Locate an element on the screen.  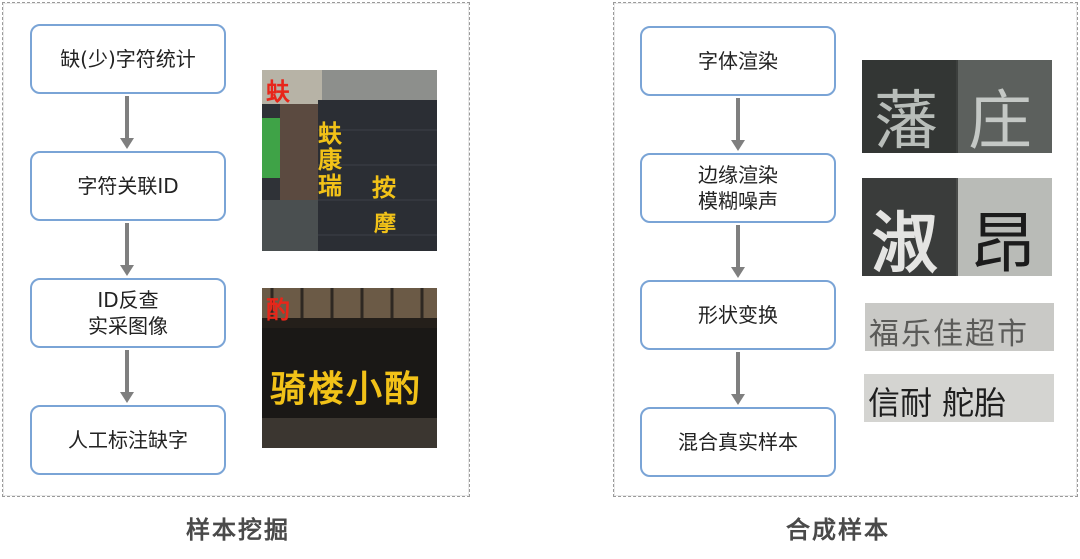
sample-text: 信耐 舵胎 is located at coordinates (937, 403).